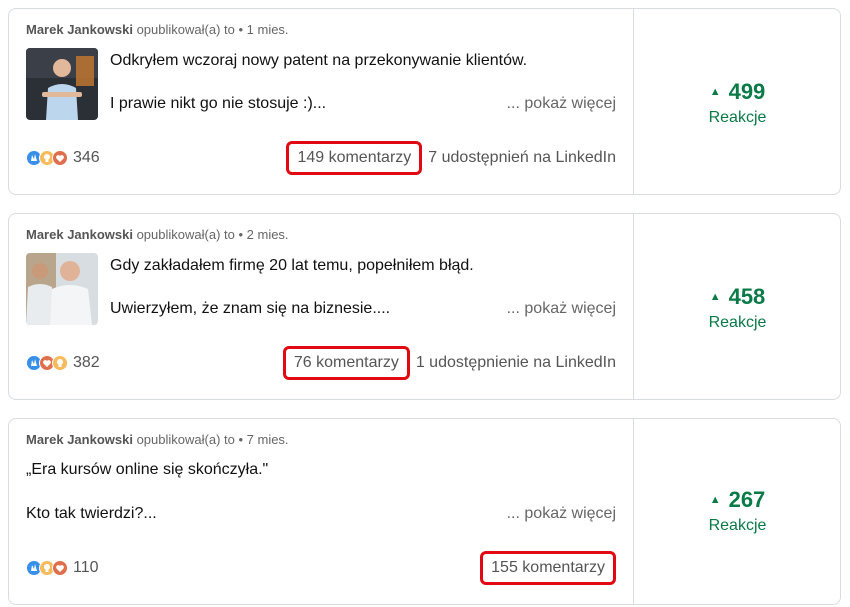  Describe the element at coordinates (86, 362) in the screenshot. I see `reactions-count: 382` at that location.